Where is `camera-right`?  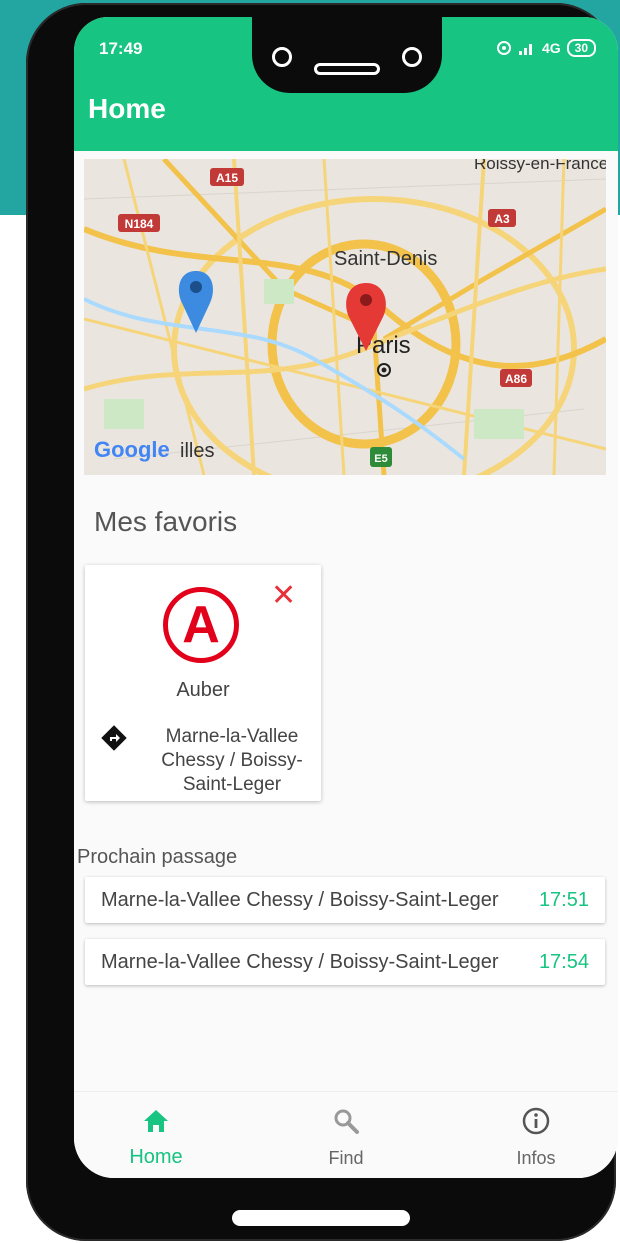
camera-right is located at coordinates (412, 57).